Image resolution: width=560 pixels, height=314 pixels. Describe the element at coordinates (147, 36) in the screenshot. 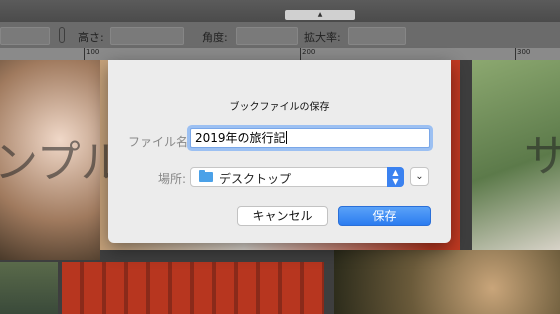

I see `height-field` at that location.